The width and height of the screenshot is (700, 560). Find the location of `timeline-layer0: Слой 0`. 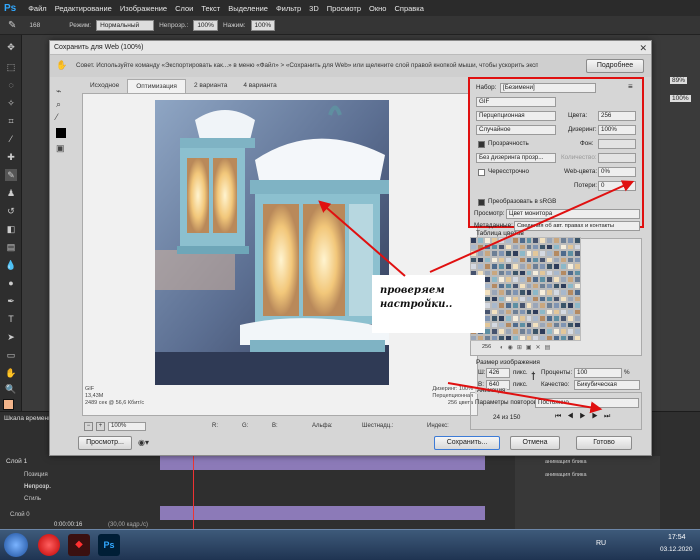

timeline-layer0: Слой 0 is located at coordinates (20, 515).